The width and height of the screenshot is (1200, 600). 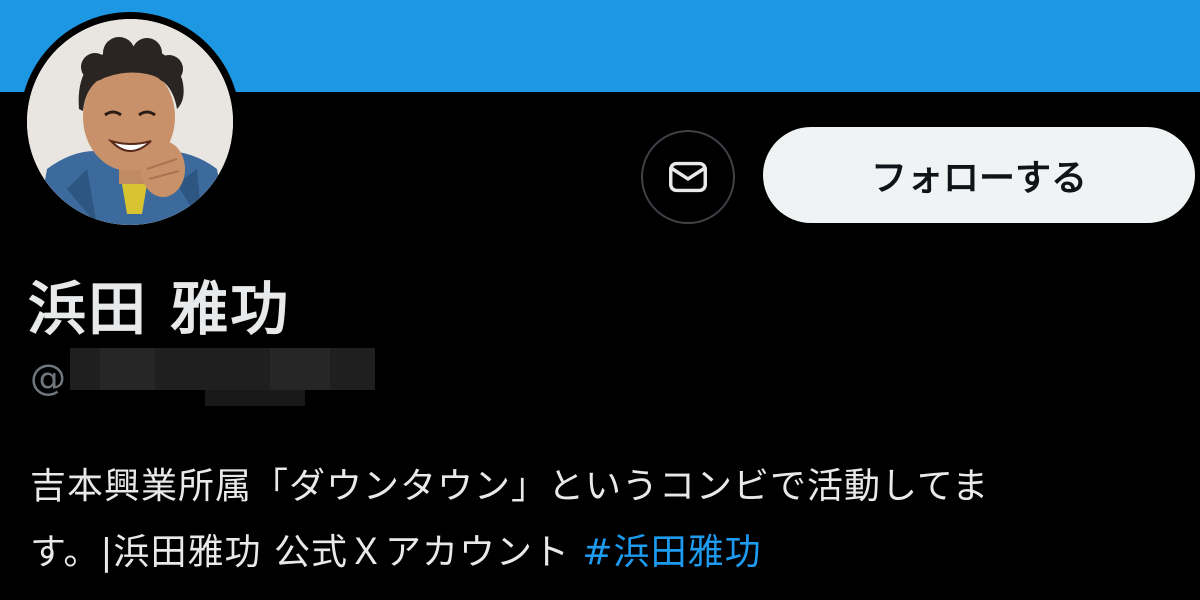 What do you see at coordinates (671, 552) in the screenshot?
I see `bio-hashtag-link: #浜田雅功` at bounding box center [671, 552].